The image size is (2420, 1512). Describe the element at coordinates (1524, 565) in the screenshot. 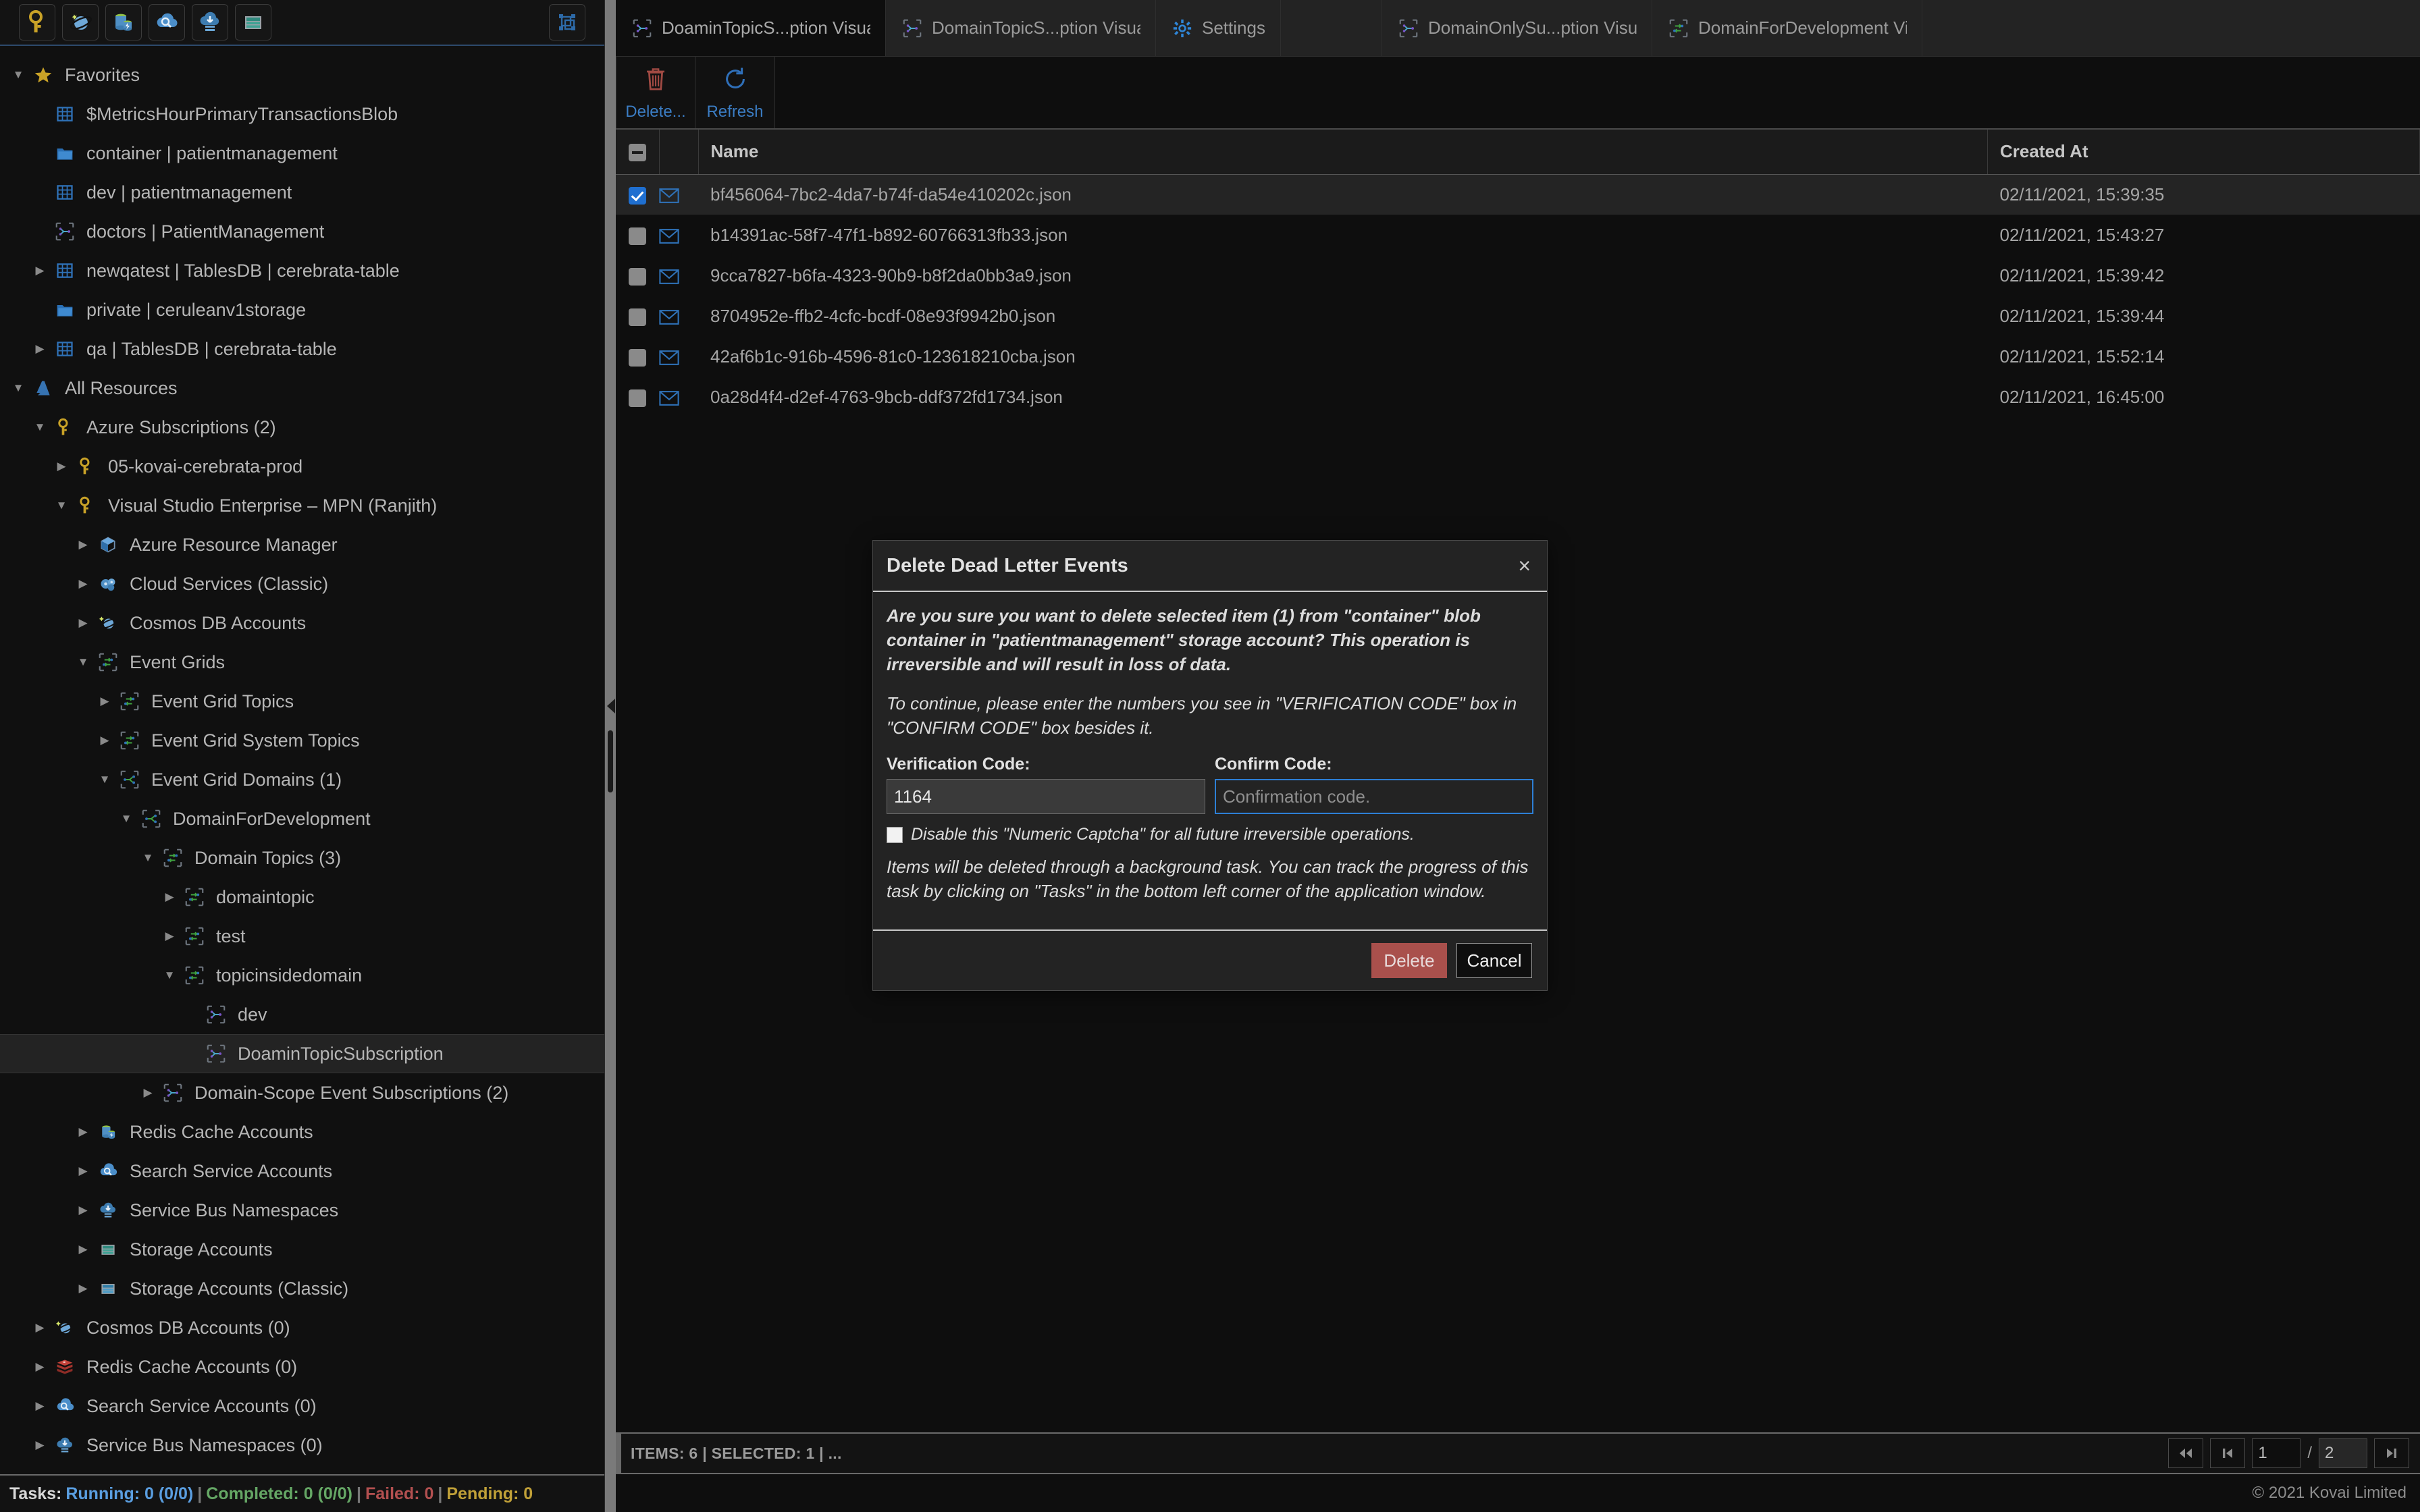

I see `close-icon: ×` at that location.